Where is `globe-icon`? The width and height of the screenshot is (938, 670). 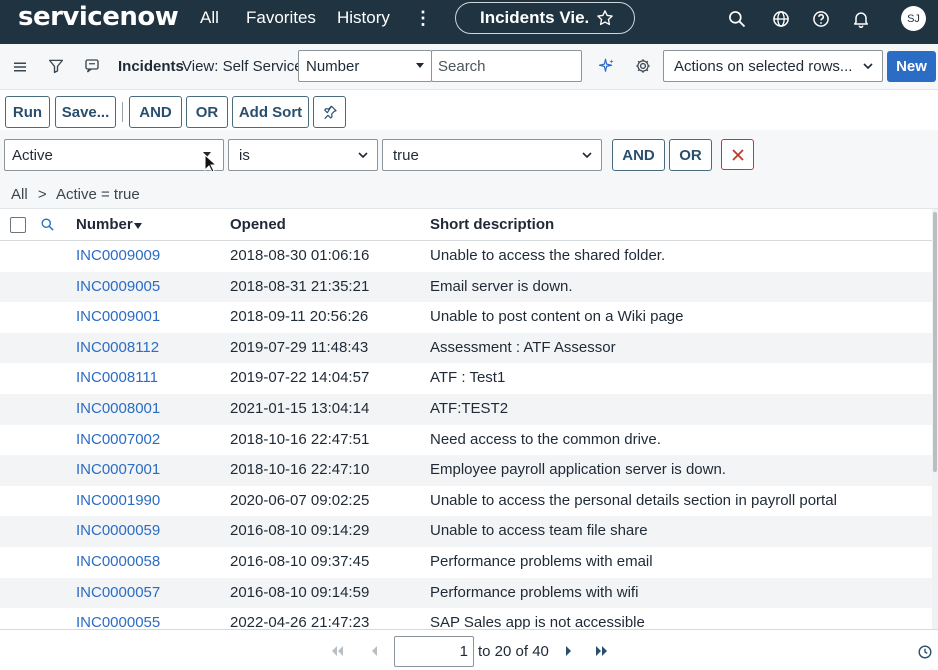 globe-icon is located at coordinates (781, 19).